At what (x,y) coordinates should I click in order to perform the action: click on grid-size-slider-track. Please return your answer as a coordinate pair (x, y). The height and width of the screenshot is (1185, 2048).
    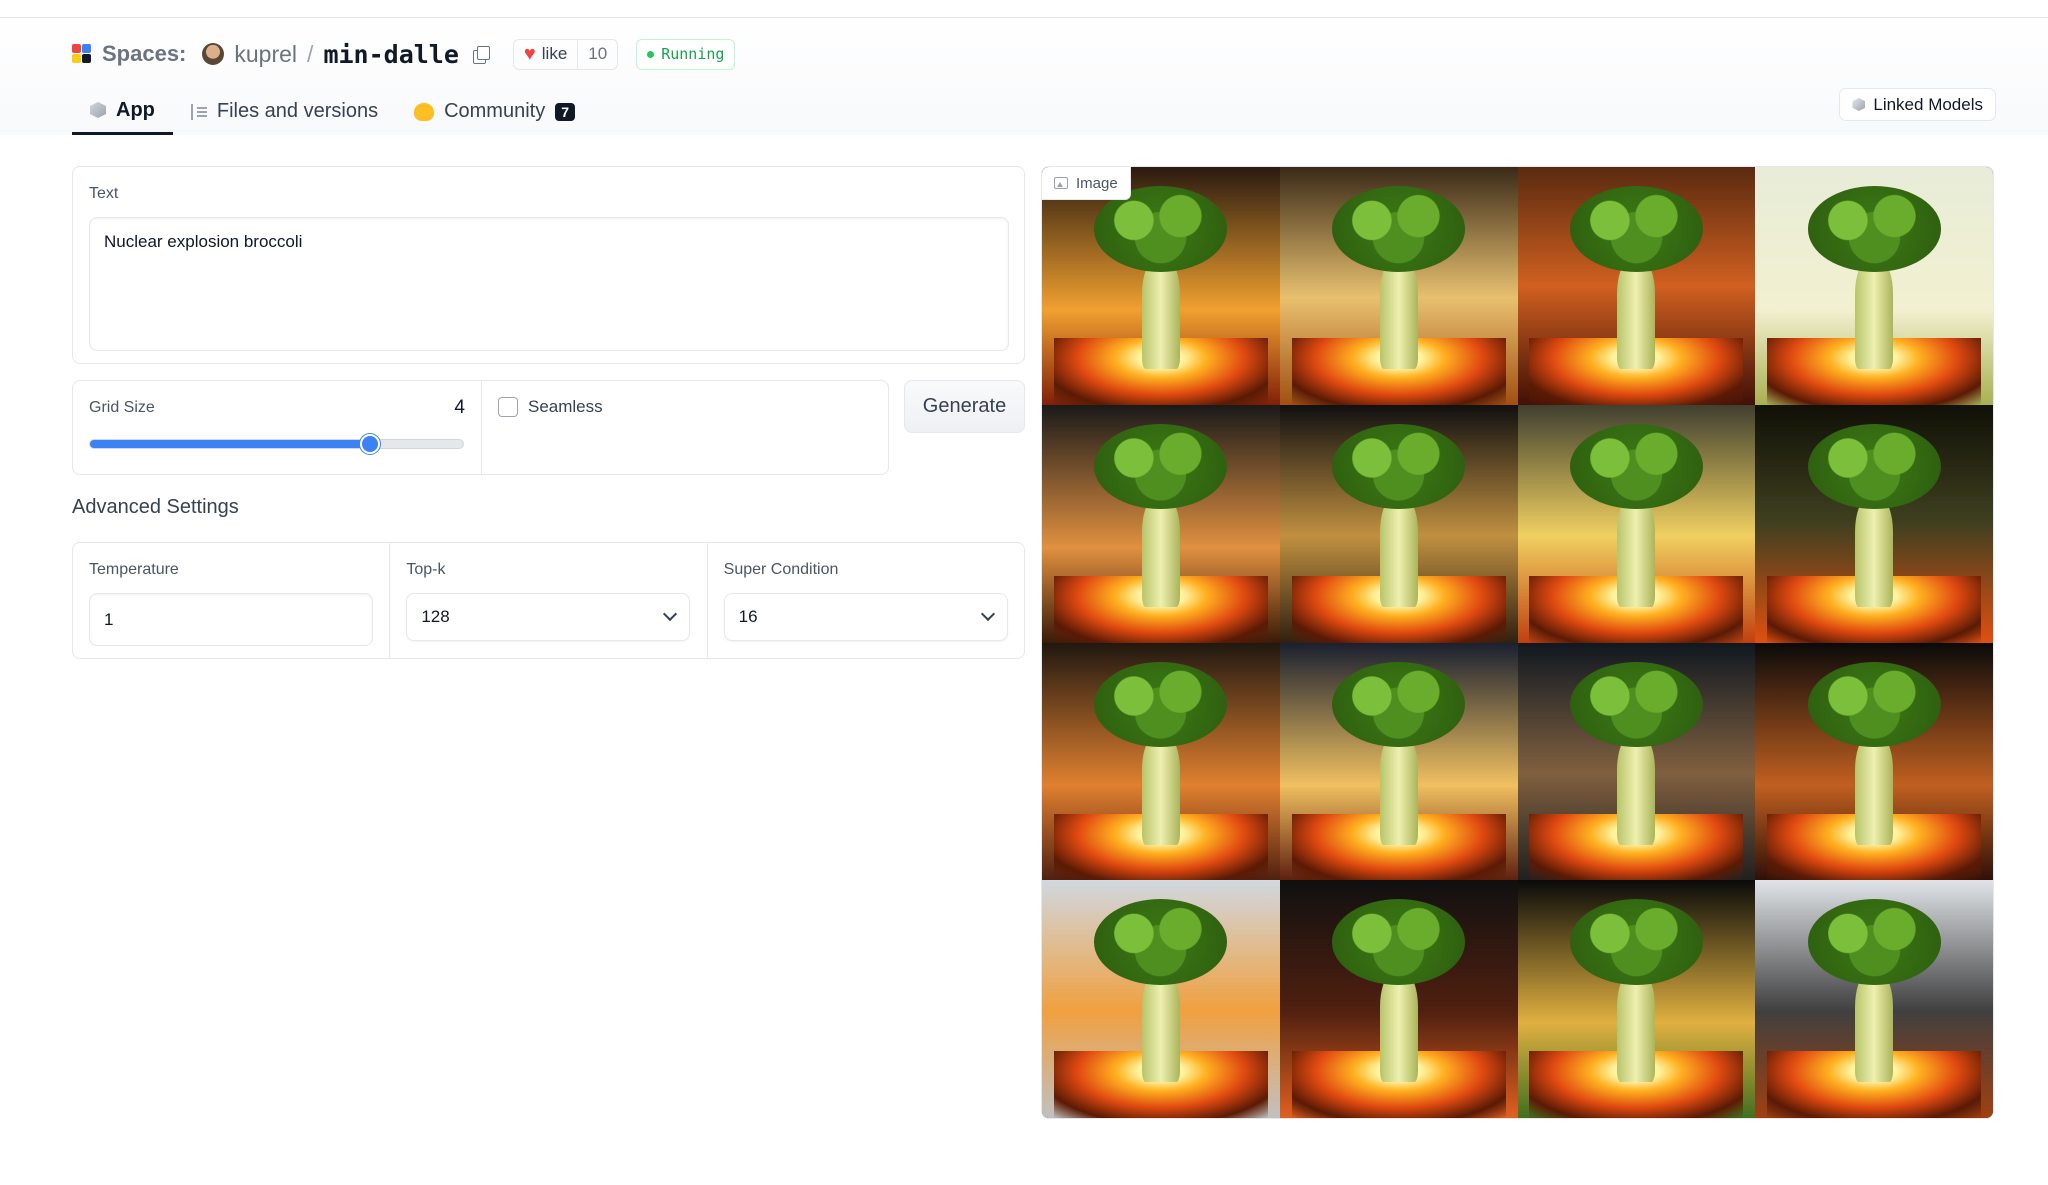
    Looking at the image, I should click on (276, 444).